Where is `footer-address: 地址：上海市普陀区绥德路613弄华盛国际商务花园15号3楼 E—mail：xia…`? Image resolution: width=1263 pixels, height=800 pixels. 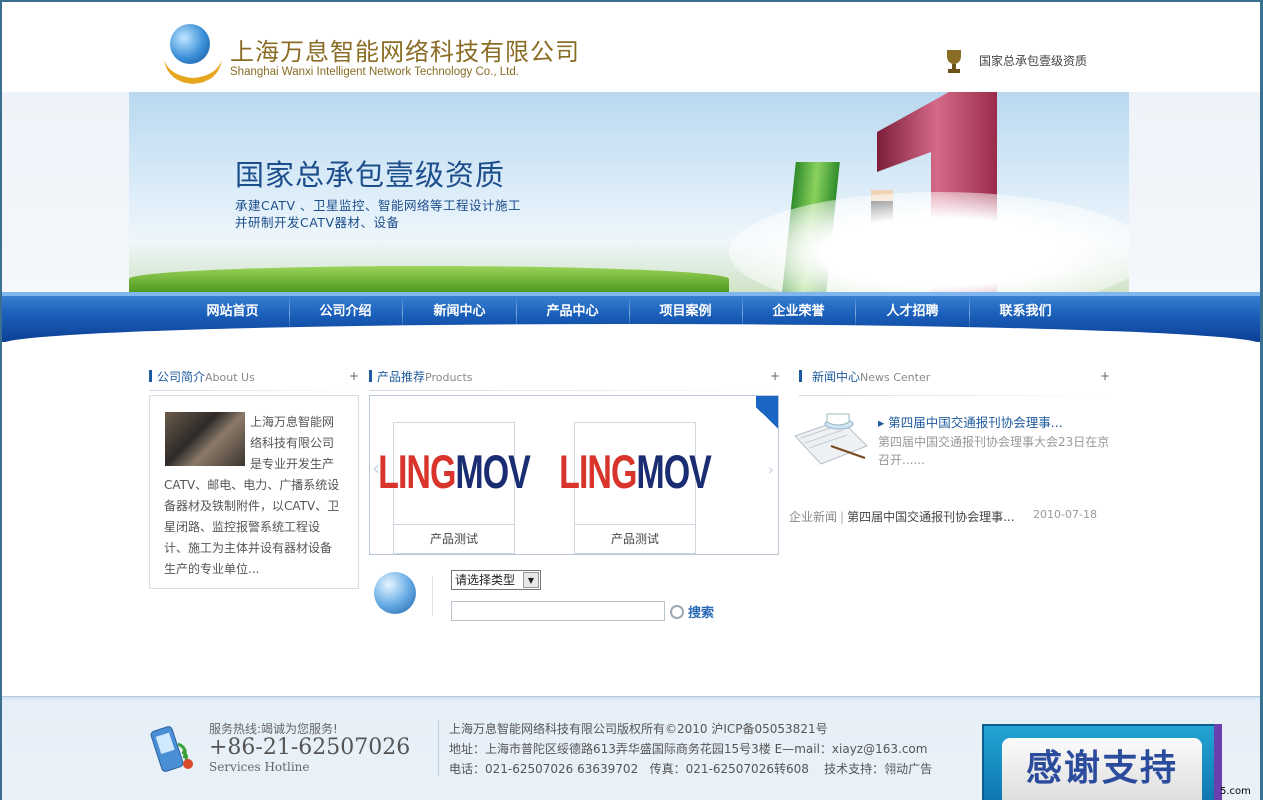
footer-address: 地址：上海市普陀区绥德路613弄华盛国际商务花园15号3楼 E—mail：xia… is located at coordinates (688, 749).